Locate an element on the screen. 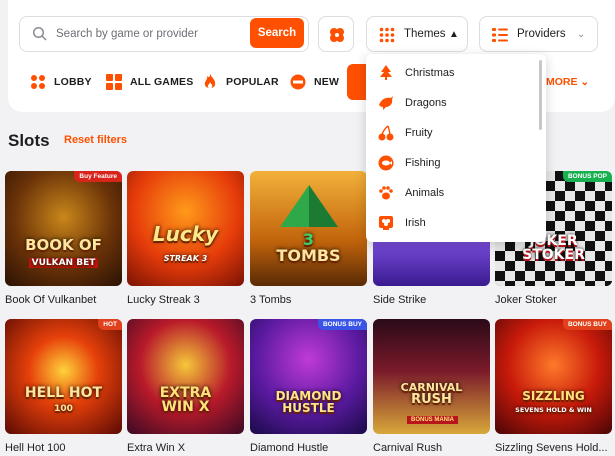 The width and height of the screenshot is (615, 456). theme-option-animals: Animals is located at coordinates (451, 192).